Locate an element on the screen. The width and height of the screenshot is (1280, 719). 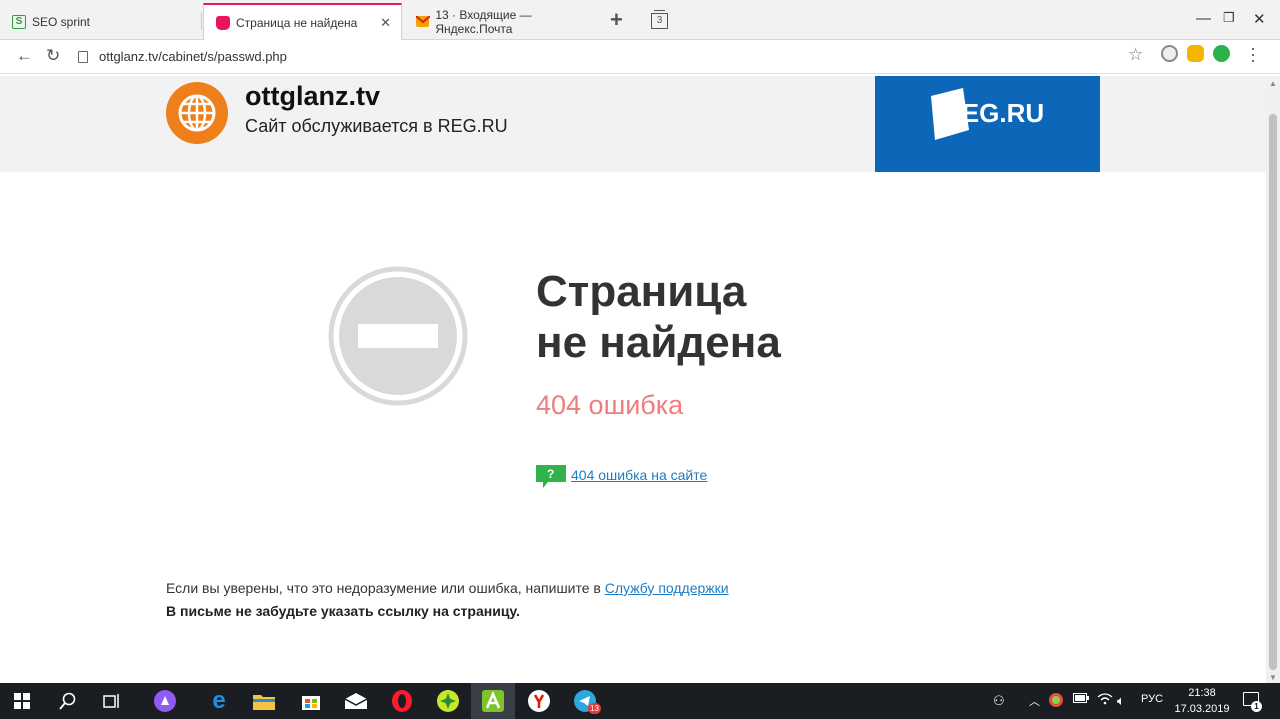
page-title: Страница не найдена is located at coordinates (658, 317).